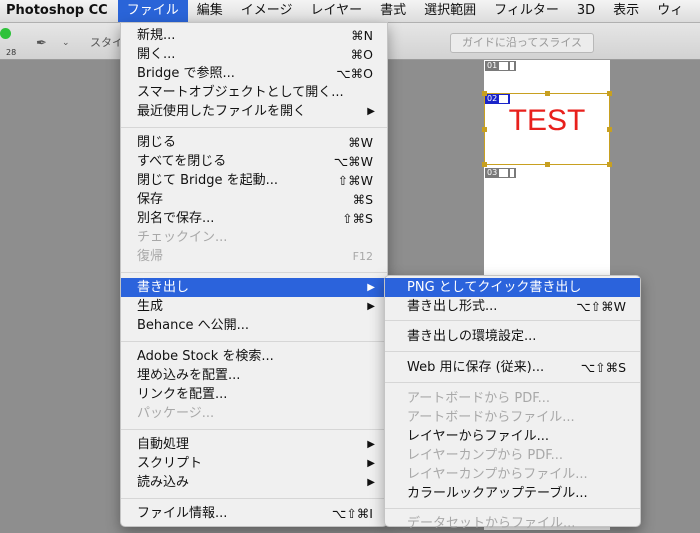 The height and width of the screenshot is (533, 700). Describe the element at coordinates (11, 52) in the screenshot. I see `ruler-number: 28` at that location.